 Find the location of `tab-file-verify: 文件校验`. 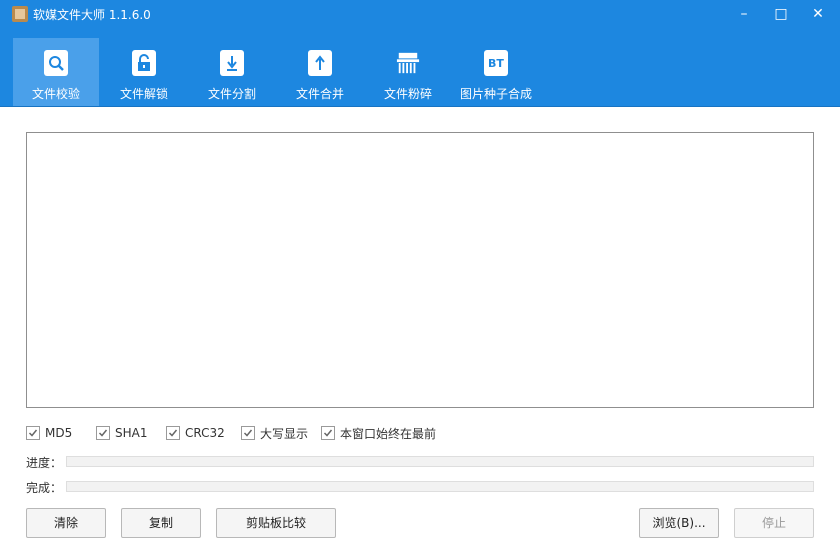

tab-file-verify: 文件校验 is located at coordinates (56, 72).